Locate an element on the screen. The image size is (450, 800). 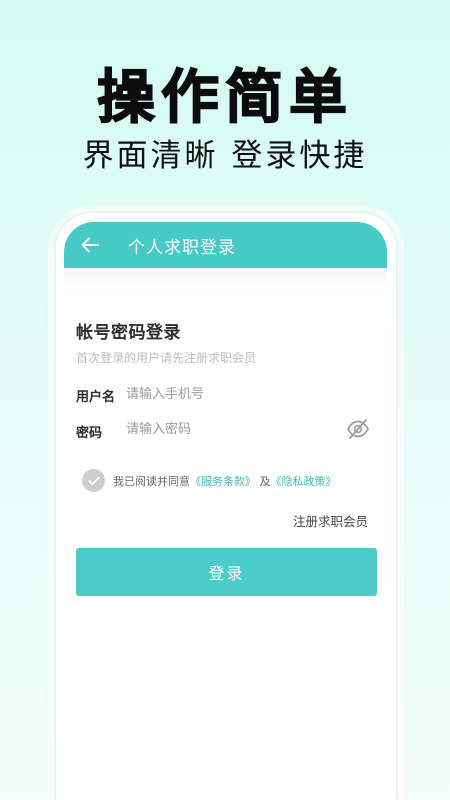
promo-headline: 操作简单 is located at coordinates (224, 97).